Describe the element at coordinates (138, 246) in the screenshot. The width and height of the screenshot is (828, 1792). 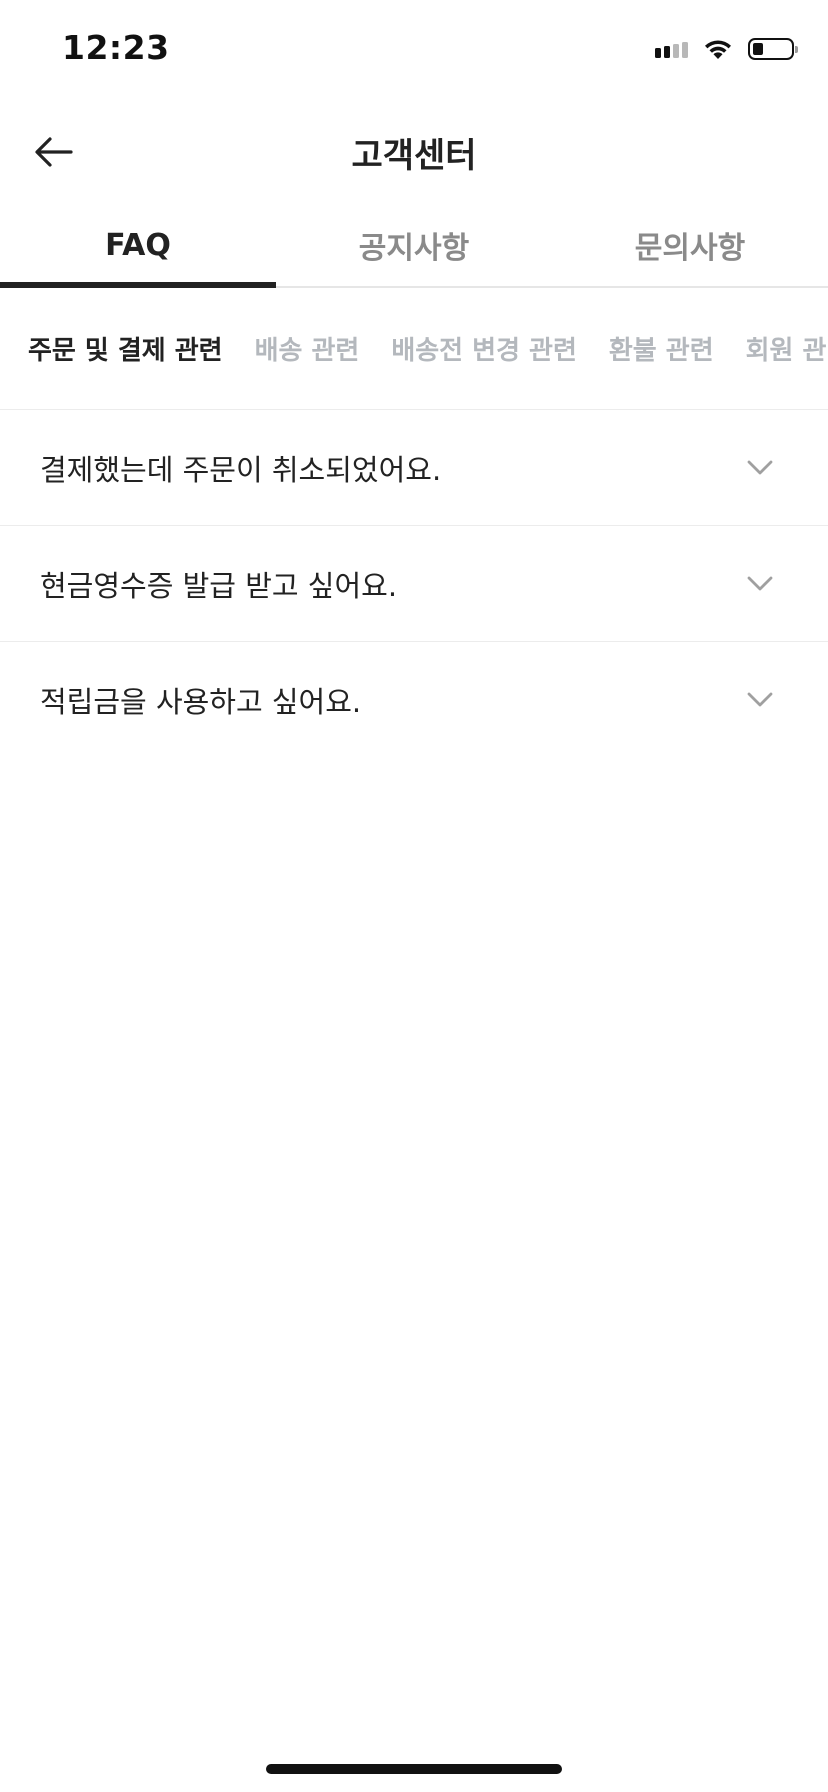
I see `tab-faq: FAQ` at that location.